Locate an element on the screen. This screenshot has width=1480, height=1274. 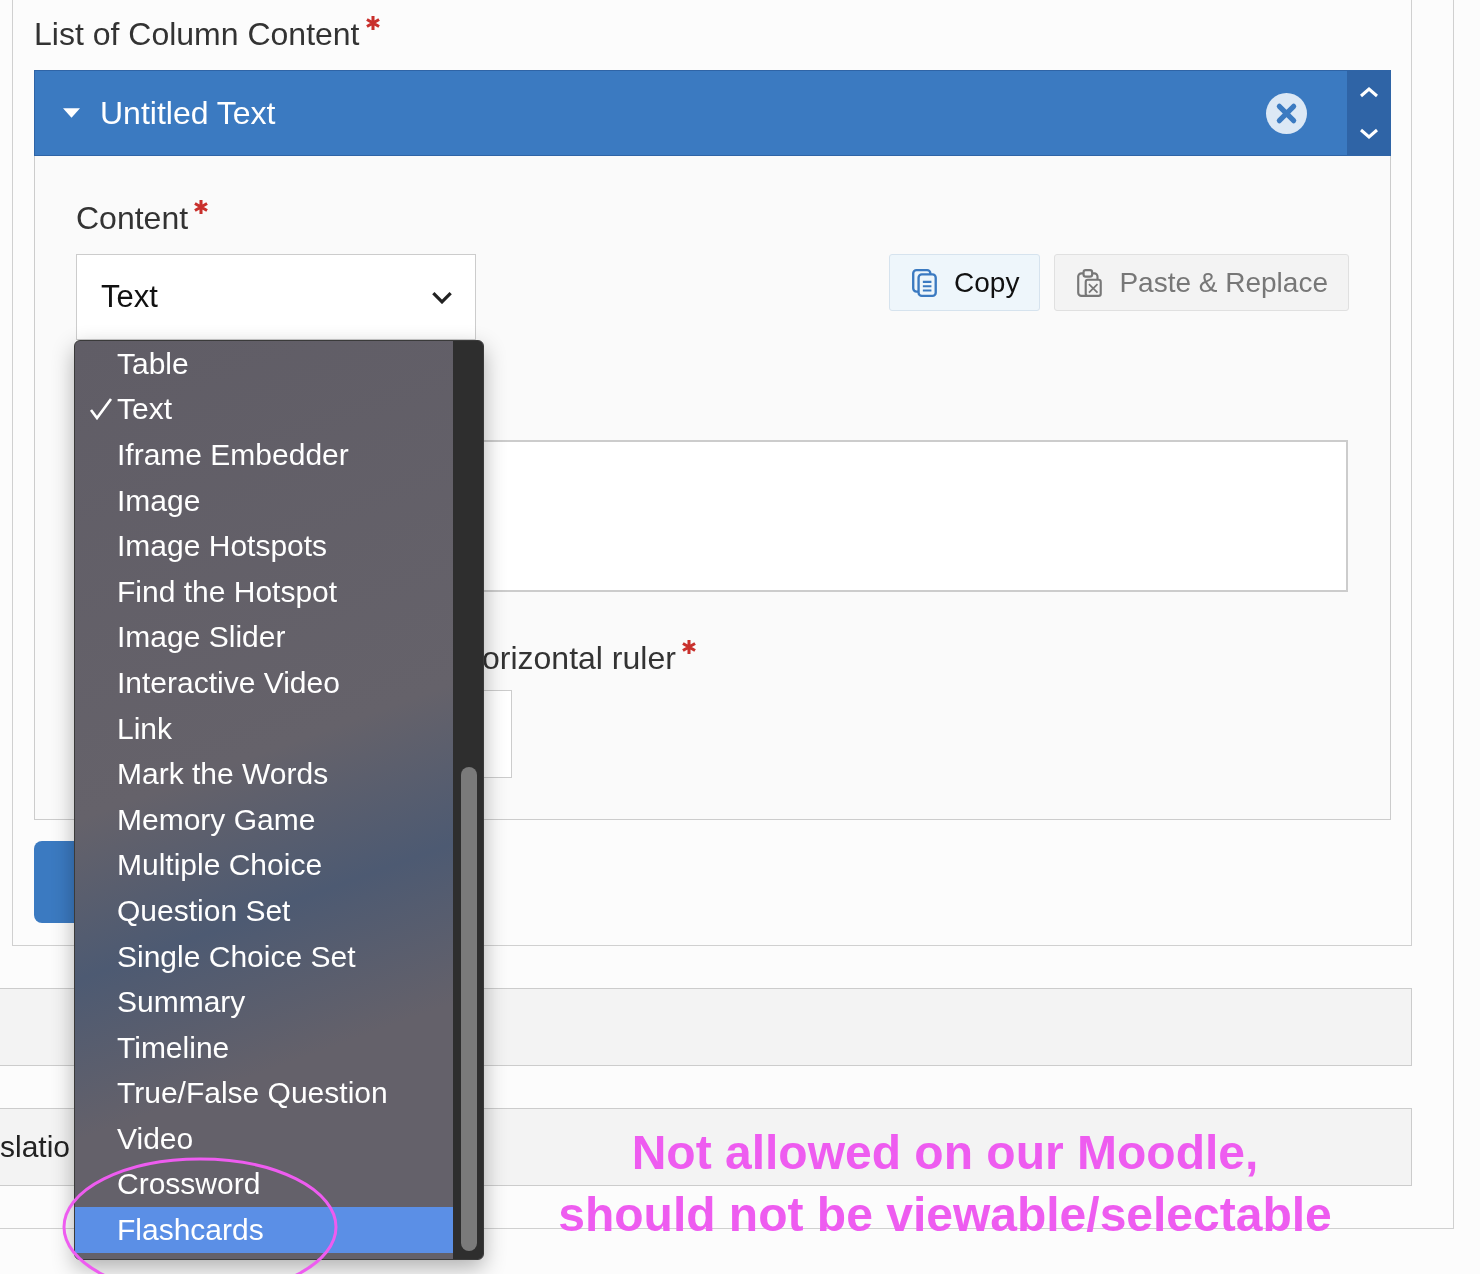
menu-item: Timeline is located at coordinates (264, 1047).